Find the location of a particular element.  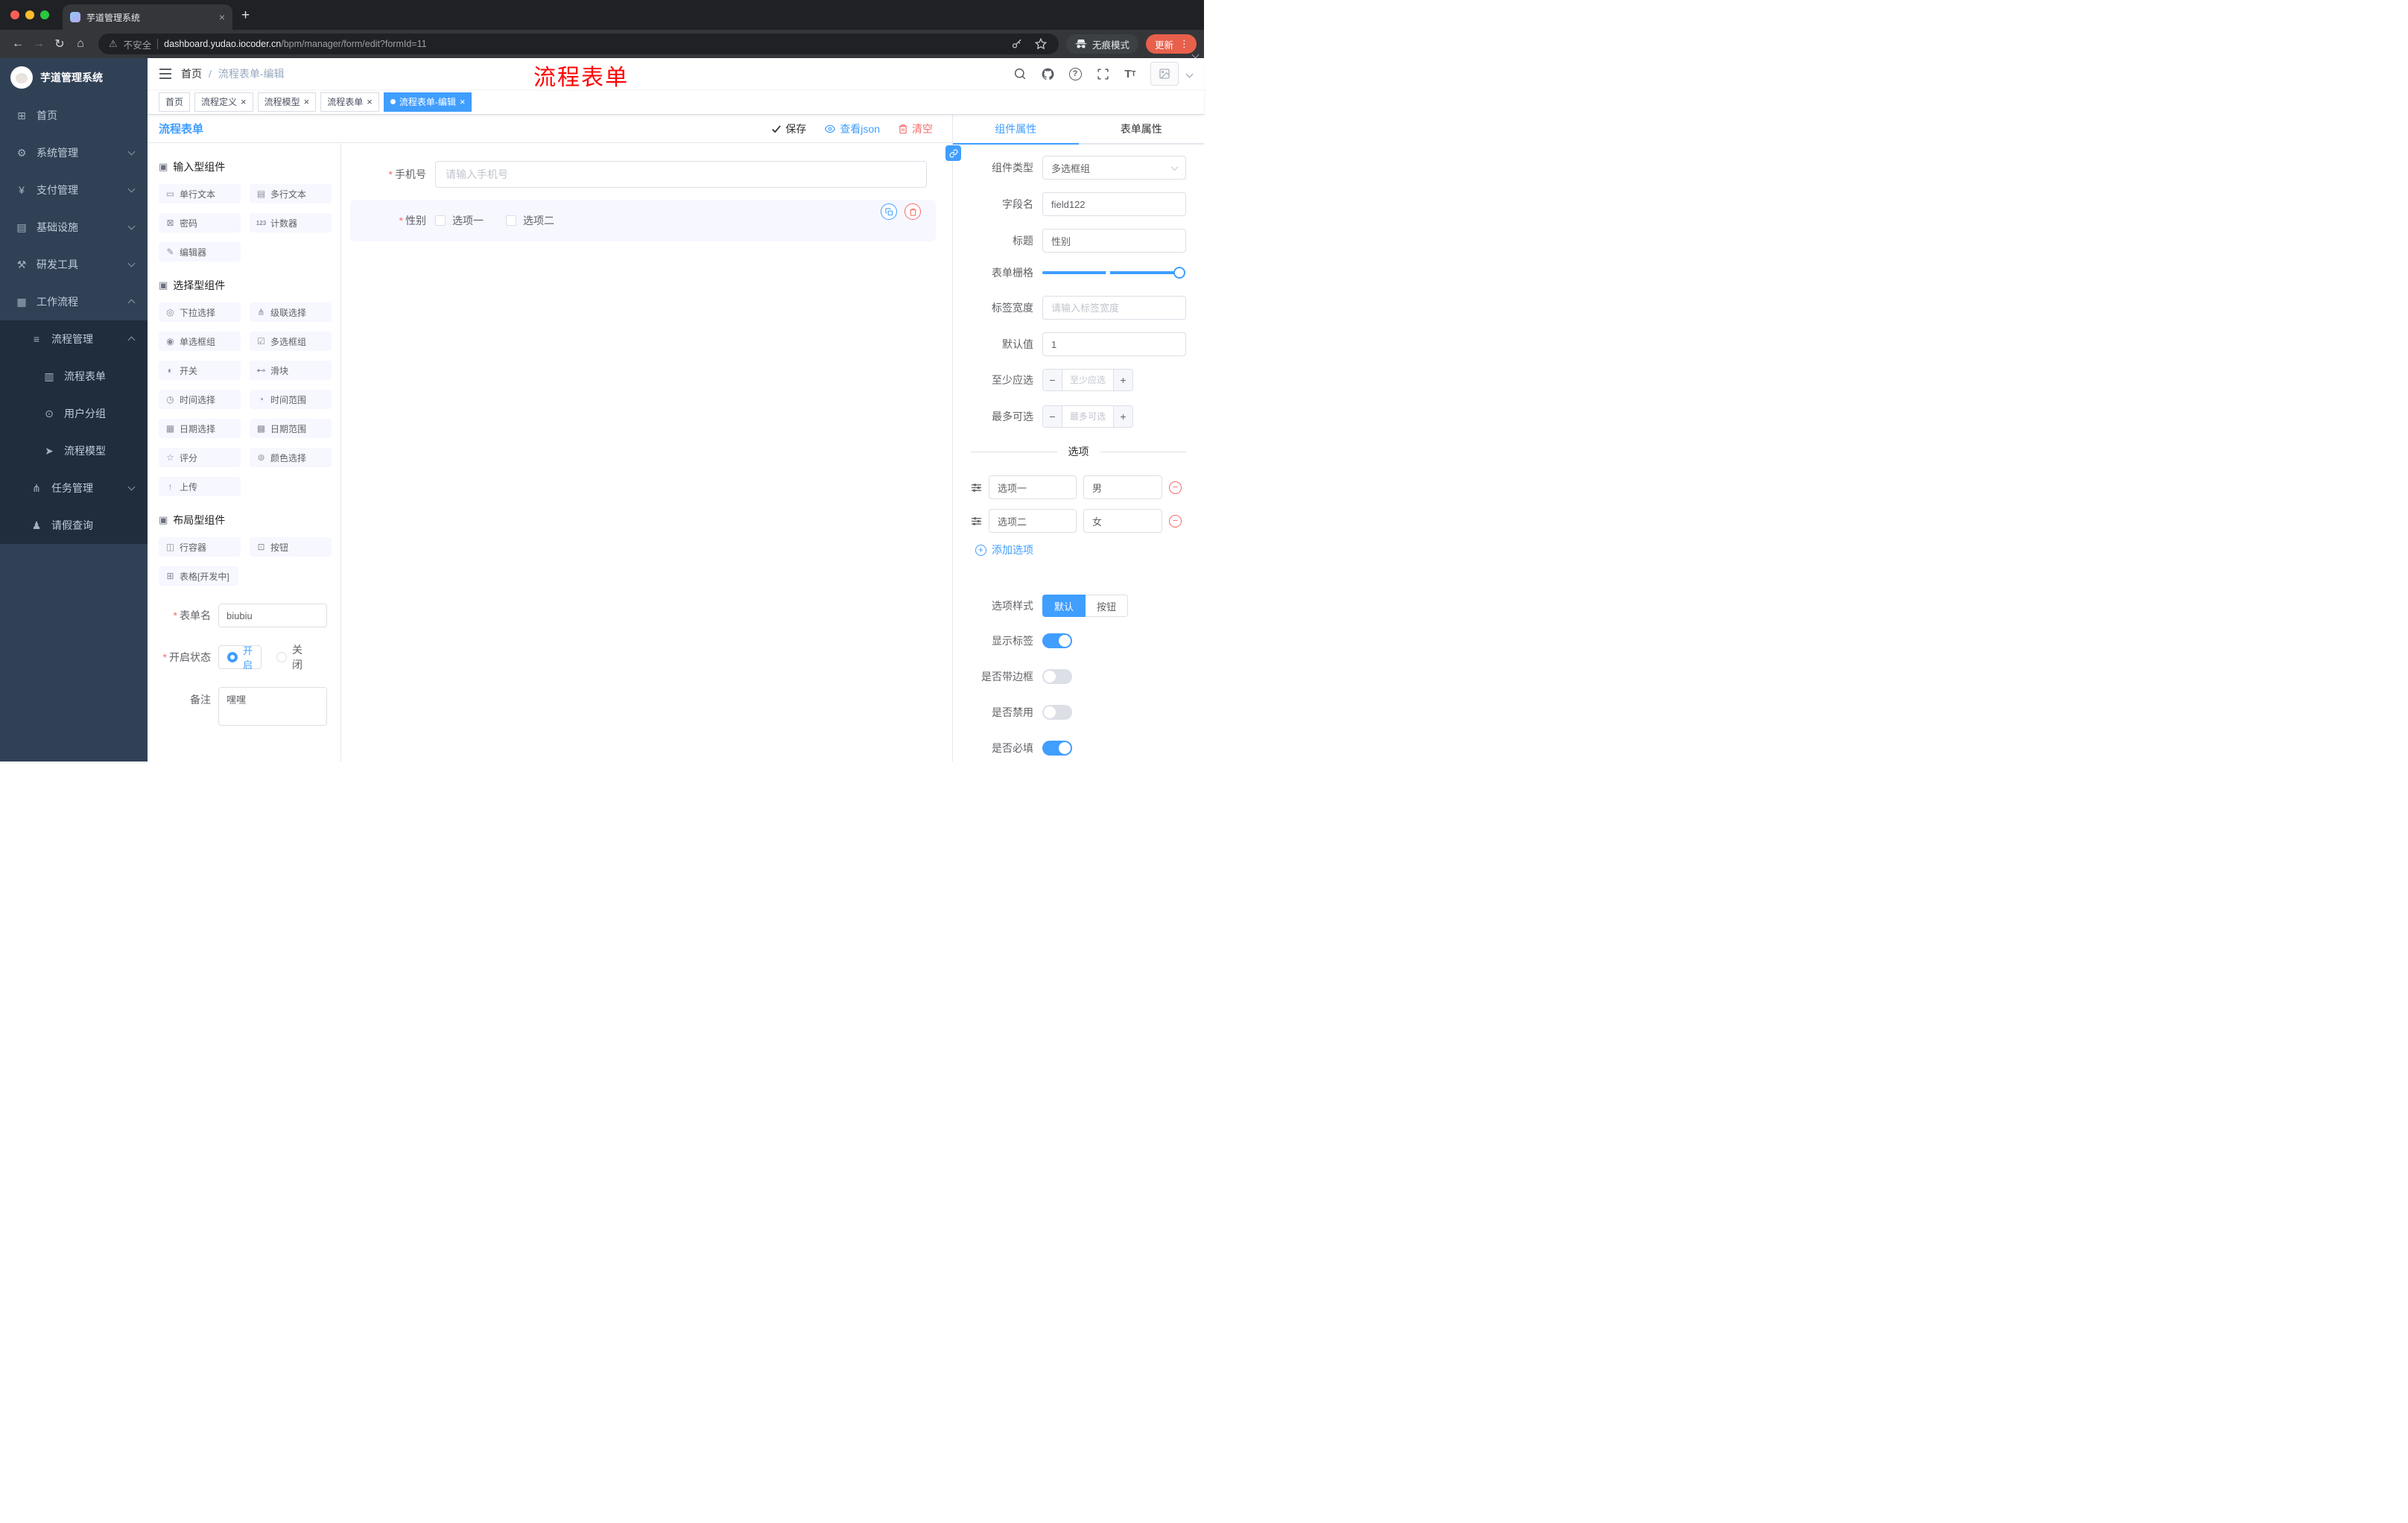

back-button: ← is located at coordinates (17, 44).